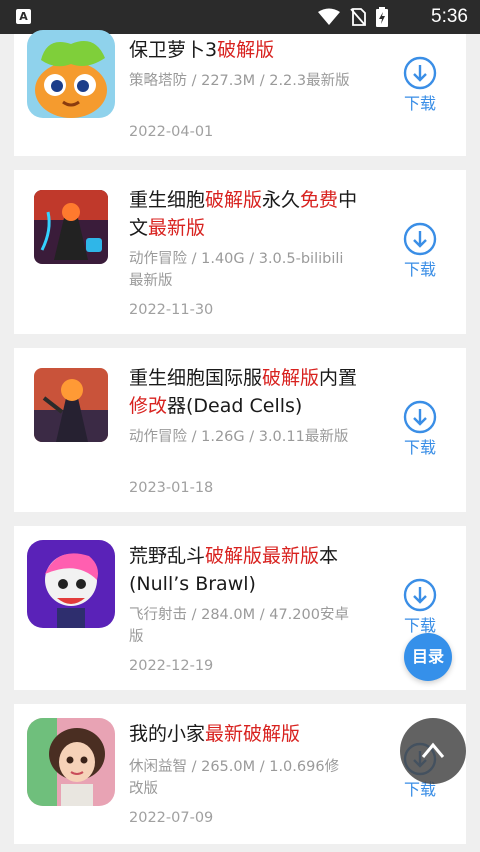 This screenshot has width=480, height=852. Describe the element at coordinates (240, 17) in the screenshot. I see `status-bar: A 5:36` at that location.